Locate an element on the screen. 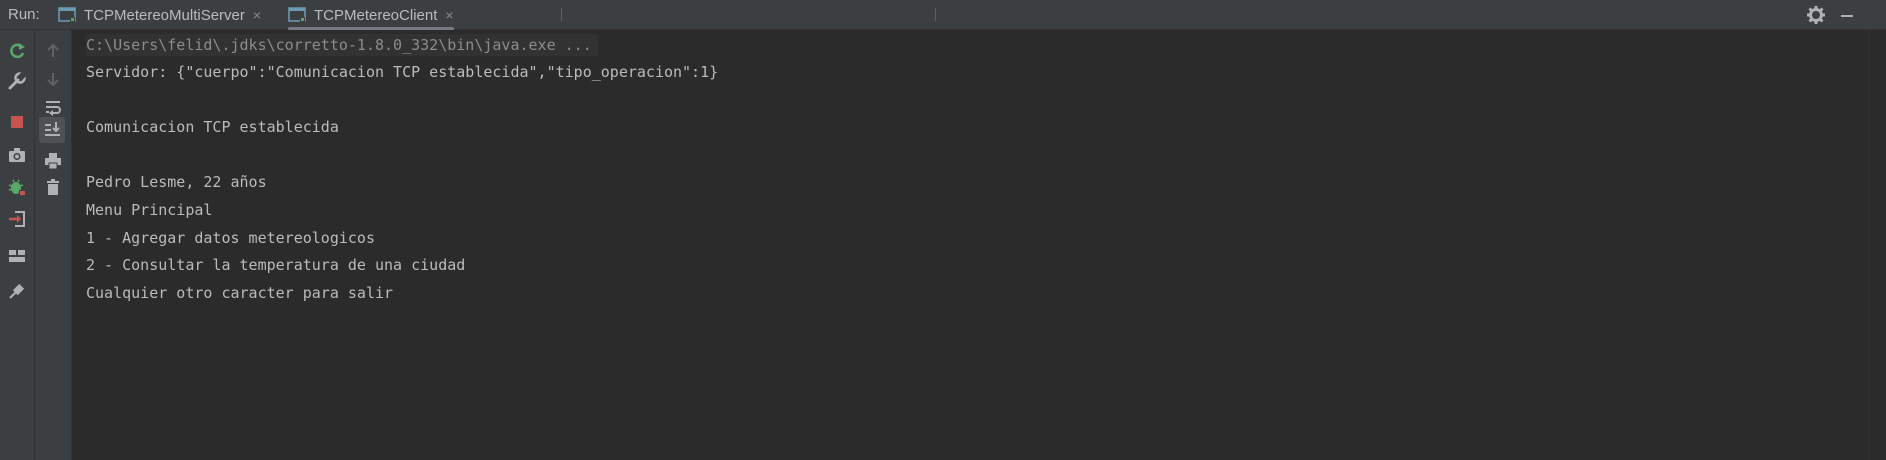 The width and height of the screenshot is (1886, 460). console-line: 1 - Agregar datos metereologicos is located at coordinates (230, 238).